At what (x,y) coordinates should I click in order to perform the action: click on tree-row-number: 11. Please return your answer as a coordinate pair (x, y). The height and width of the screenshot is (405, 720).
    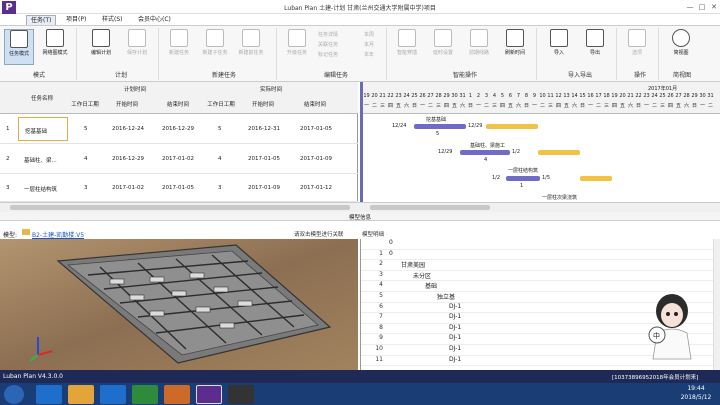
    Looking at the image, I should click on (379, 359).